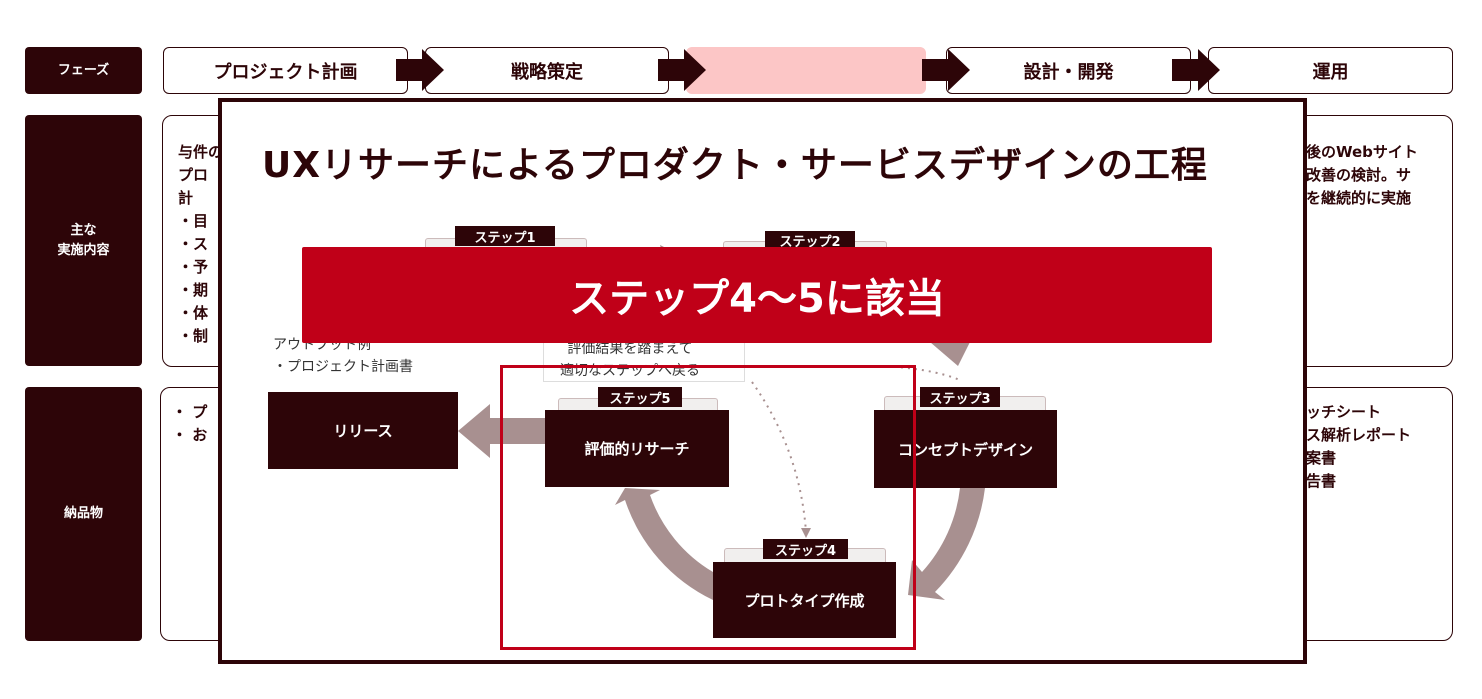 The height and width of the screenshot is (699, 1482). I want to click on arrow-step3-to-4-icon, so click(946, 544).